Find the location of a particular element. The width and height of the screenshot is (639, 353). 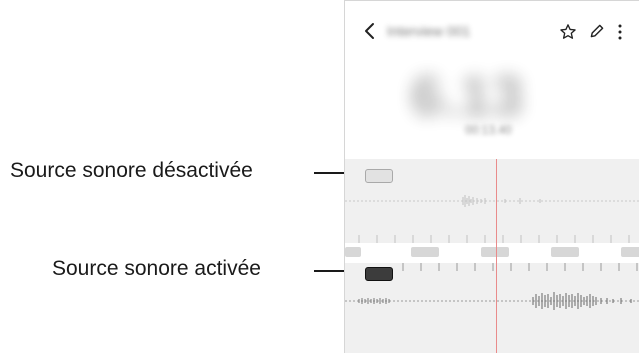

timeline-segments is located at coordinates (492, 253).